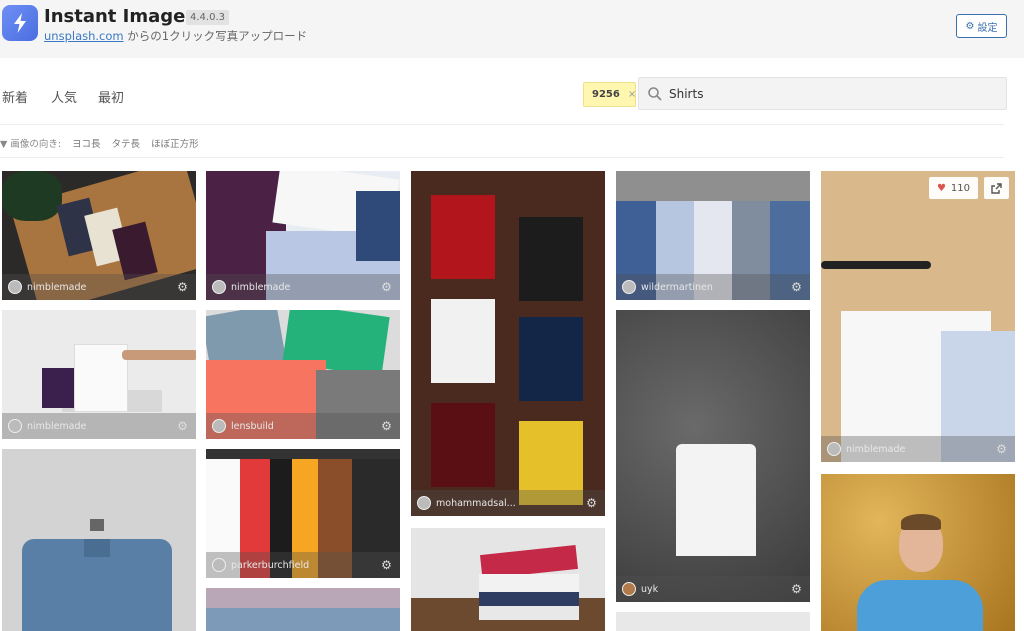 The image size is (1024, 631). What do you see at coordinates (941, 188) in the screenshot?
I see `heart-icon: ♥` at bounding box center [941, 188].